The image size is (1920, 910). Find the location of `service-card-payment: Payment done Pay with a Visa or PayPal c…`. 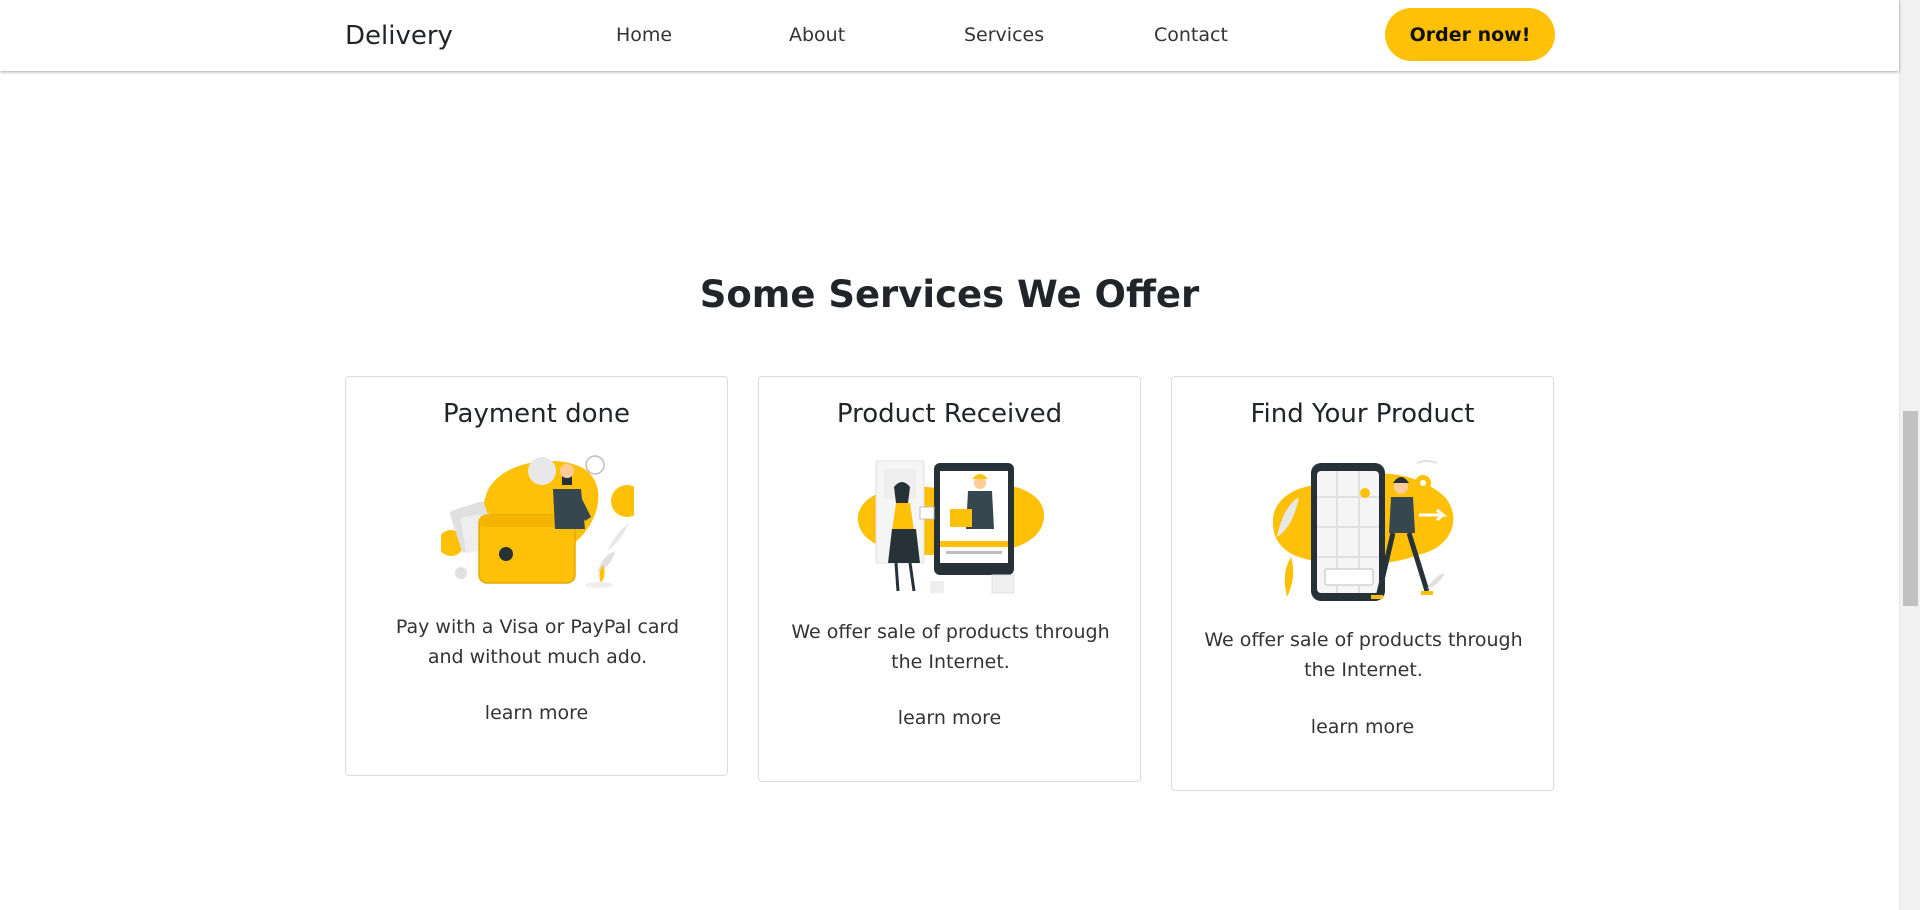

service-card-payment: Payment done Pay with a Visa or PayPal c… is located at coordinates (536, 576).